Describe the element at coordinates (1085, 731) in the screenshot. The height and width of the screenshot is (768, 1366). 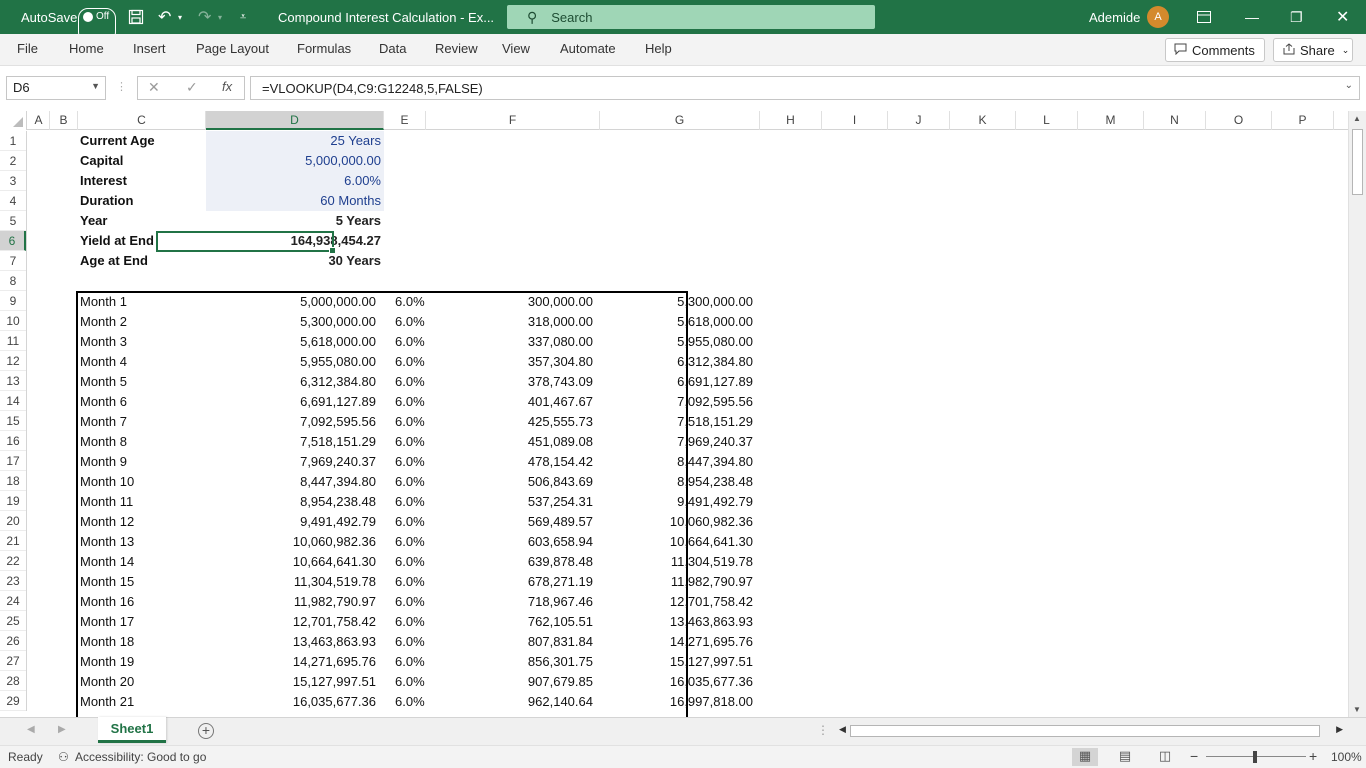
I see `horizontal-scroll-thumb` at that location.